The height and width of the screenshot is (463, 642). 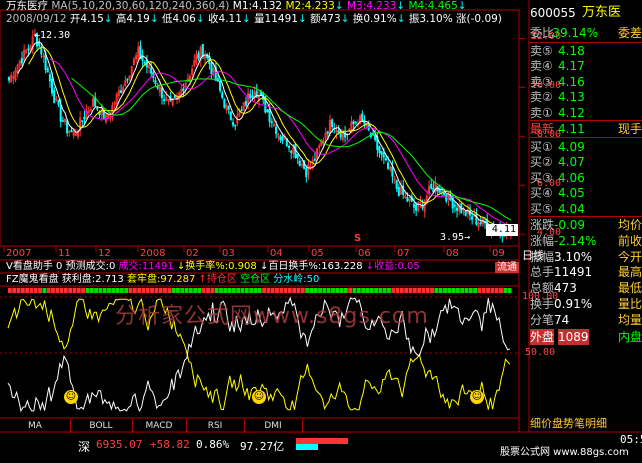 I want to click on time-tick-label: 04, so click(x=276, y=253).